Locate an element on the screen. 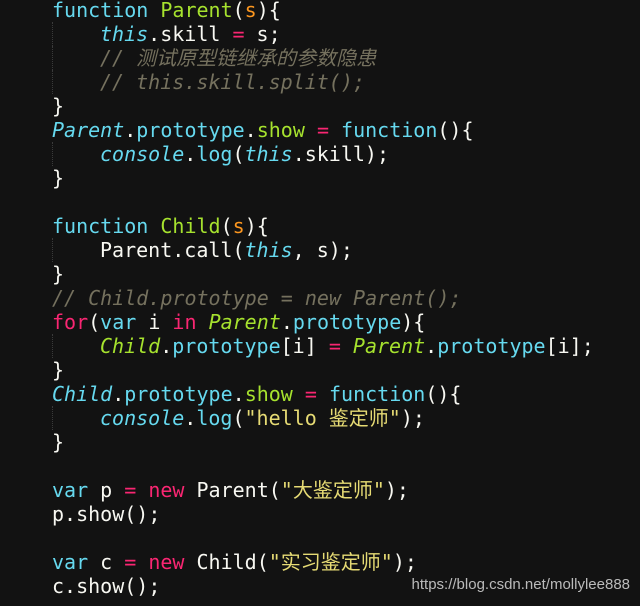 This screenshot has height=606, width=640. code-line: console.log("hello 鉴定师"); is located at coordinates (323, 418).